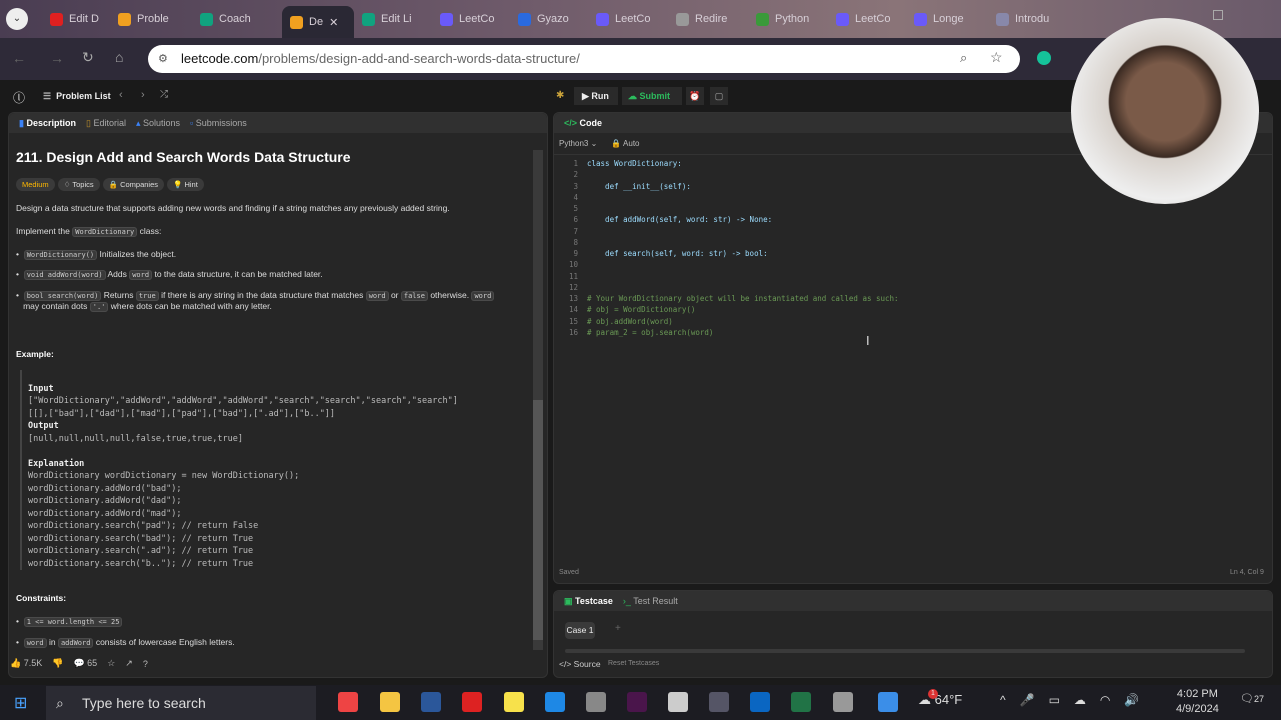  Describe the element at coordinates (641, 309) in the screenshot. I see `code-line: # obj = WordDictionary()` at that location.